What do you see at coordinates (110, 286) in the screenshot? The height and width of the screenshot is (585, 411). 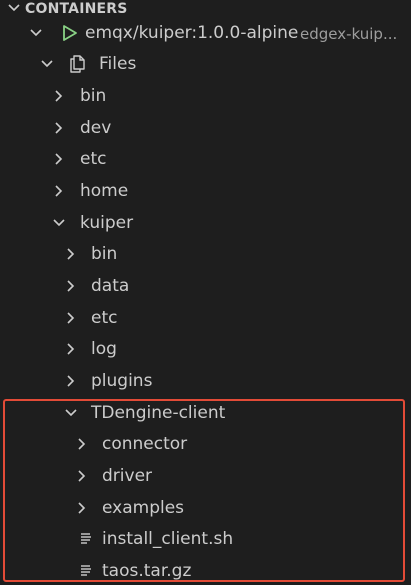 I see `folder-label: data` at bounding box center [110, 286].